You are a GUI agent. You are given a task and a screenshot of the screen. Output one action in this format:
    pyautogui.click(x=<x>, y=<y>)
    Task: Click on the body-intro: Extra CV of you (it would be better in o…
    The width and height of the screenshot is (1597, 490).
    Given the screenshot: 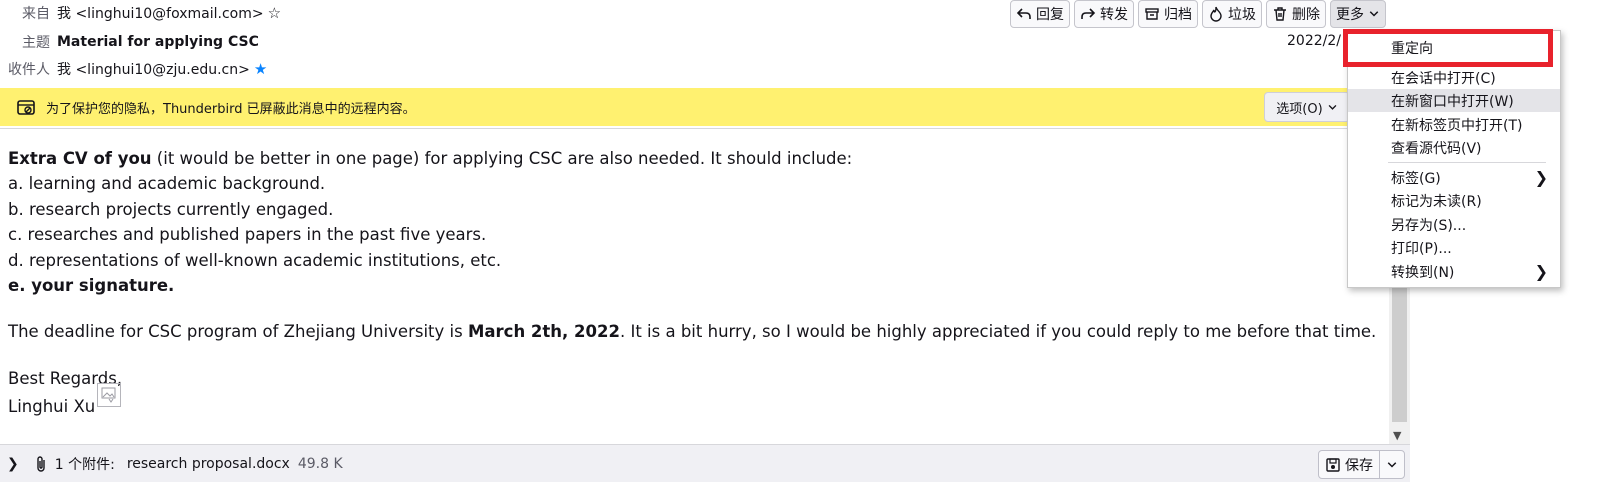 What is the action you would take?
    pyautogui.click(x=698, y=158)
    